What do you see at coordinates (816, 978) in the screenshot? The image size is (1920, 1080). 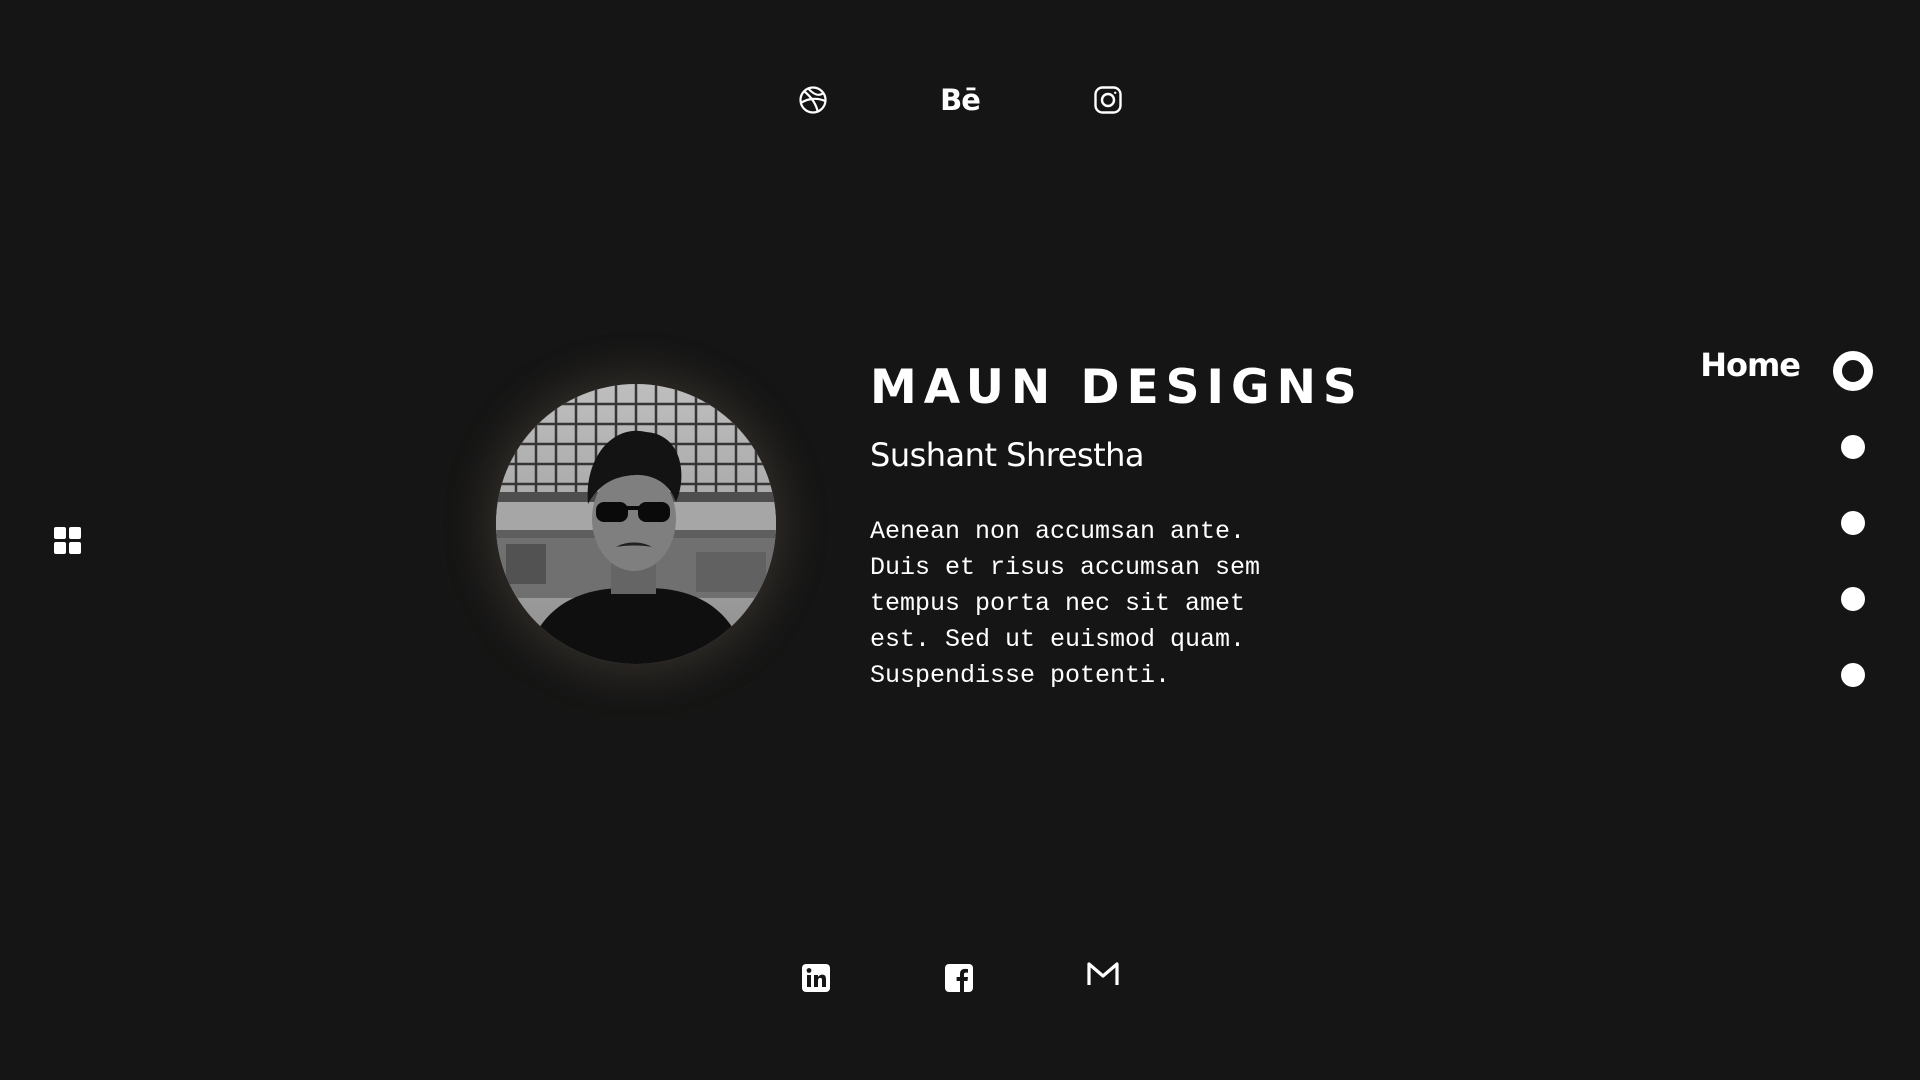 I see `linkedin-icon` at bounding box center [816, 978].